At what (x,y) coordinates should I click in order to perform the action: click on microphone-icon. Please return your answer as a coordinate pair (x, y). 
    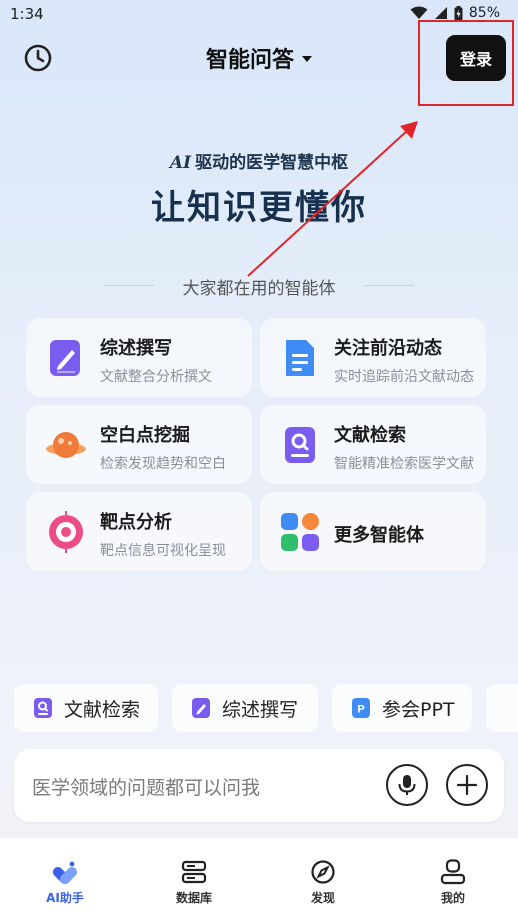
    Looking at the image, I should click on (407, 785).